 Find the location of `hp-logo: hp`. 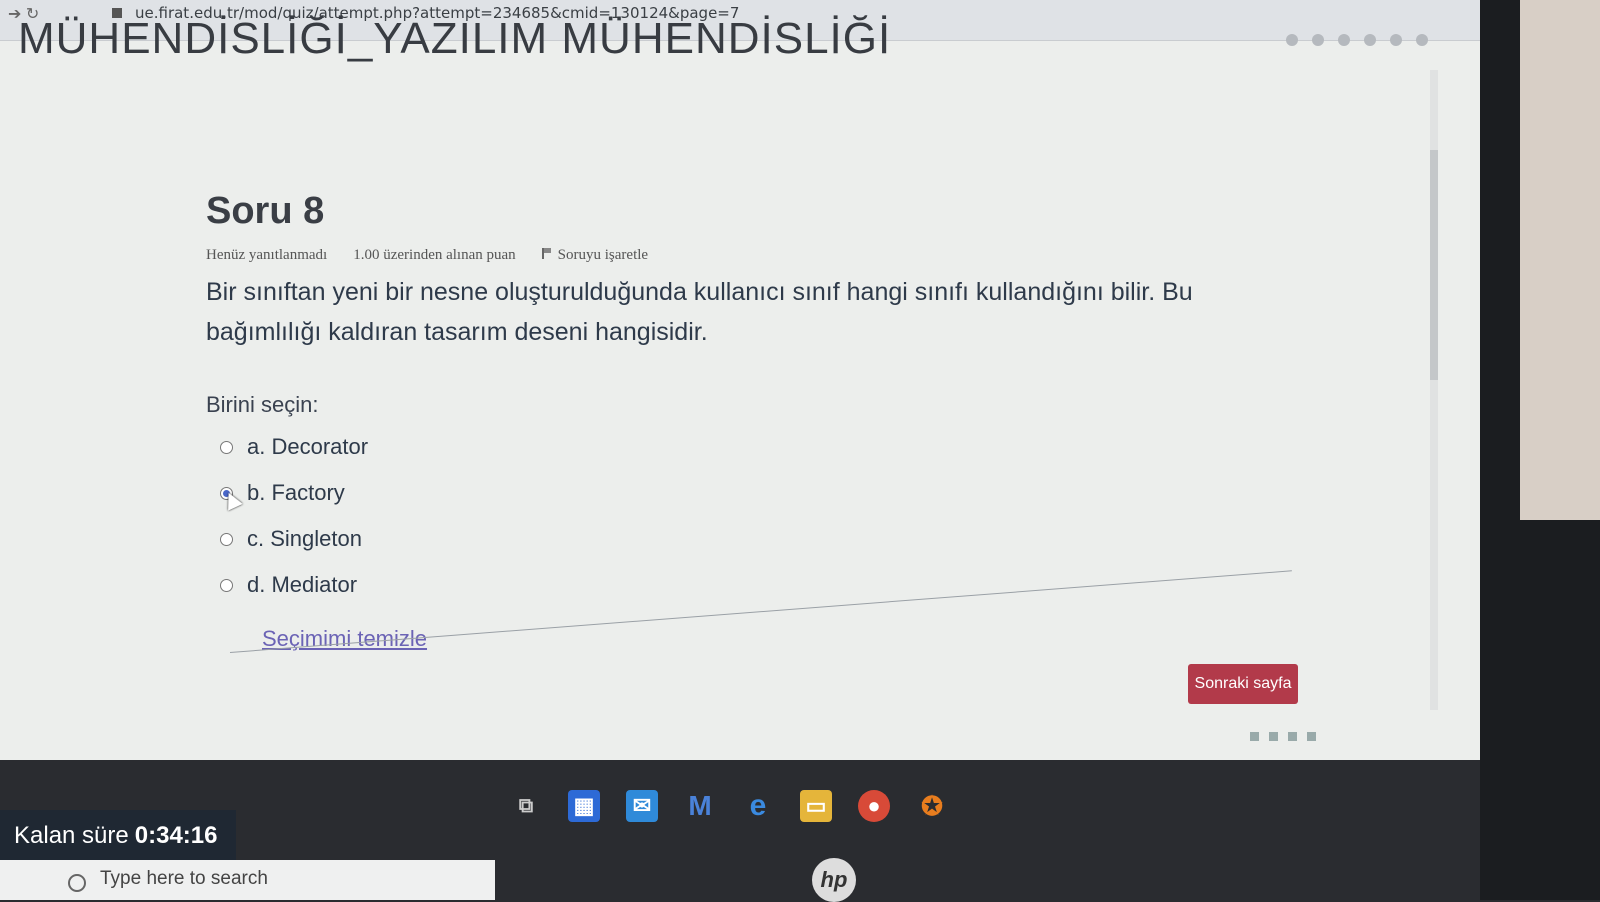

hp-logo: hp is located at coordinates (834, 880).